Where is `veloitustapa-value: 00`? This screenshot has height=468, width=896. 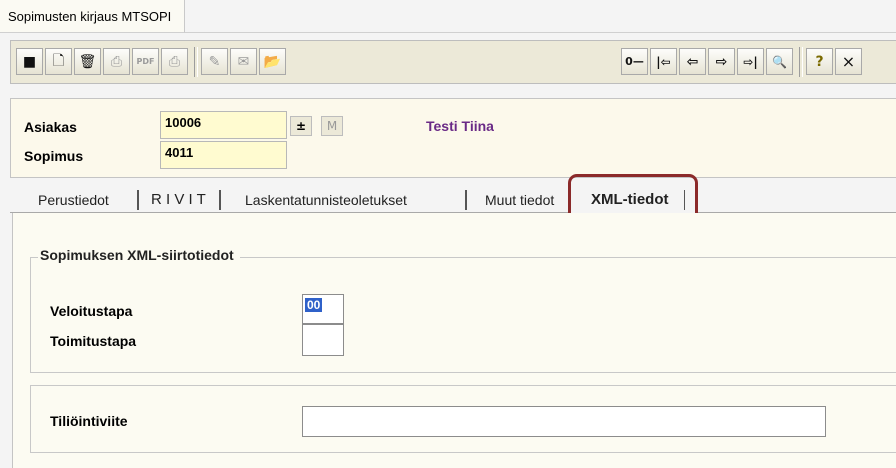 veloitustapa-value: 00 is located at coordinates (314, 305).